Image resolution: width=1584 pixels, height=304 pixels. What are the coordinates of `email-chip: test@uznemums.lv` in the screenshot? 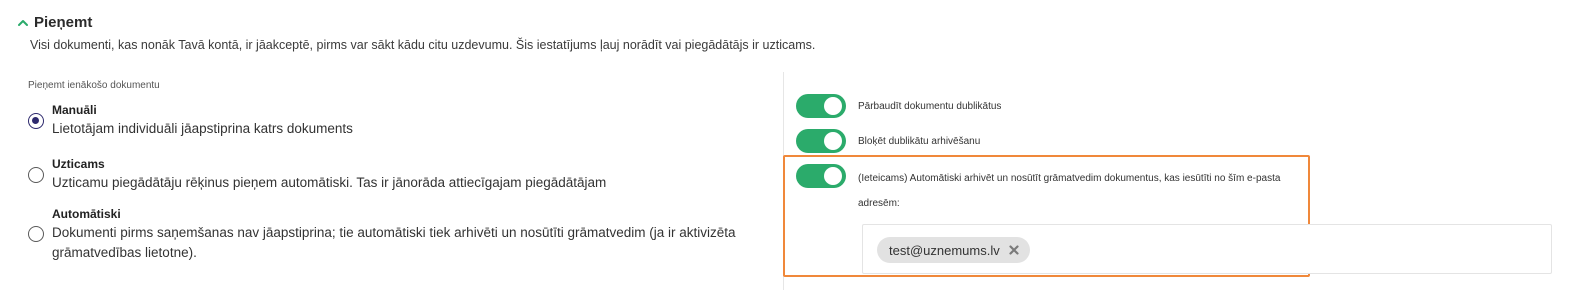 It's located at (953, 250).